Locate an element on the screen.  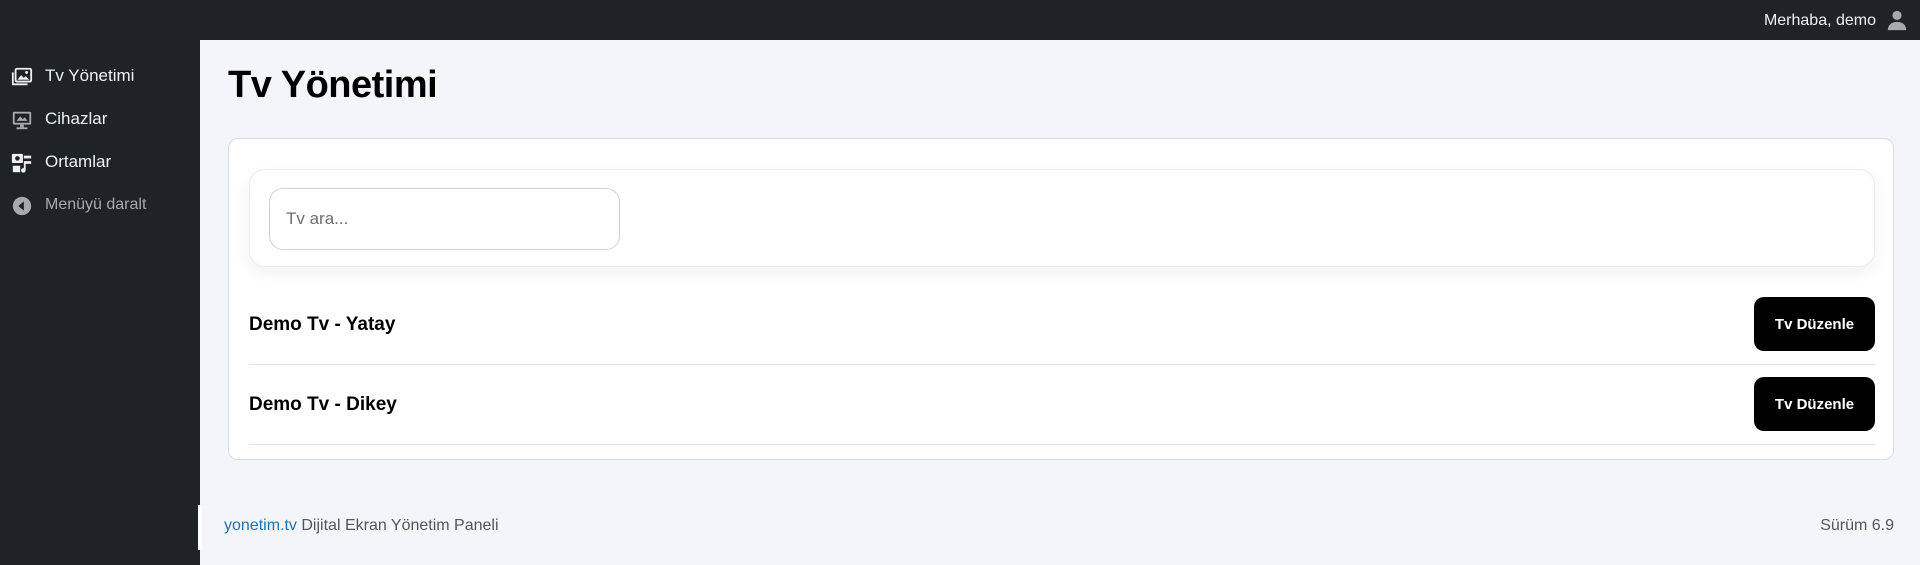
search-input is located at coordinates (444, 219).